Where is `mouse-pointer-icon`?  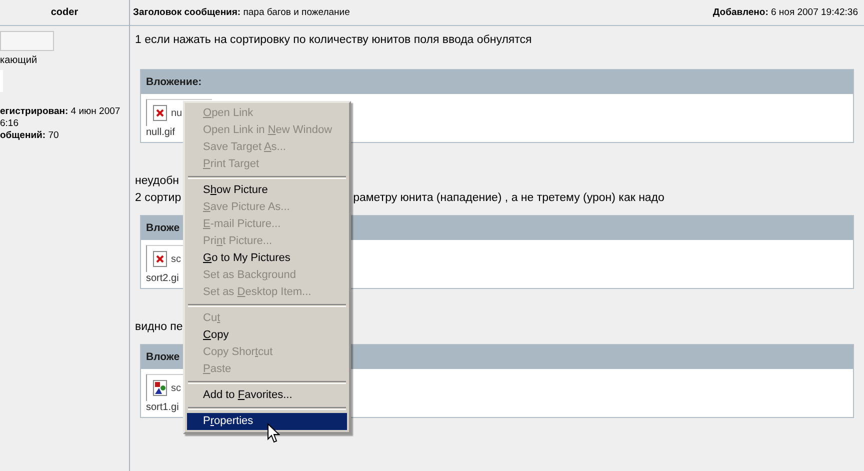 mouse-pointer-icon is located at coordinates (273, 433).